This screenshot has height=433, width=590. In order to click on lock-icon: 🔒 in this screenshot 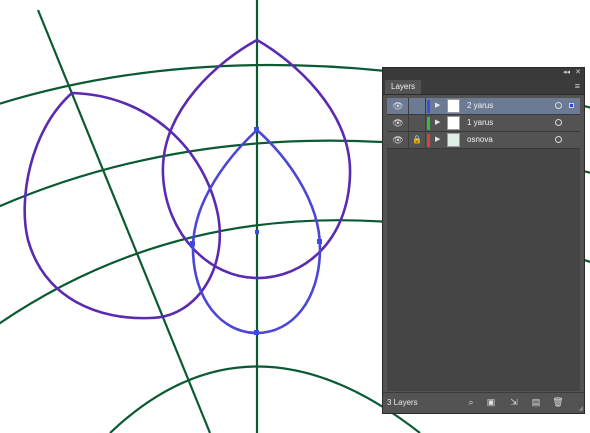, I will do `click(417, 140)`.